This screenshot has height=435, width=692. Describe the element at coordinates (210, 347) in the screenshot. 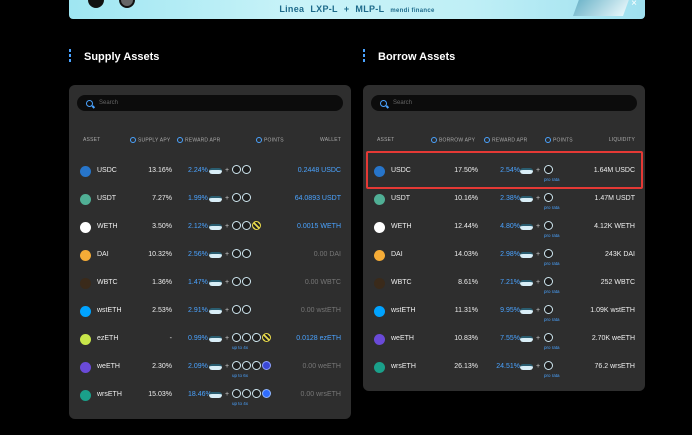

I see `table-row: ezETH - 0.99% + up to 4x 0.0128 ezETH` at that location.